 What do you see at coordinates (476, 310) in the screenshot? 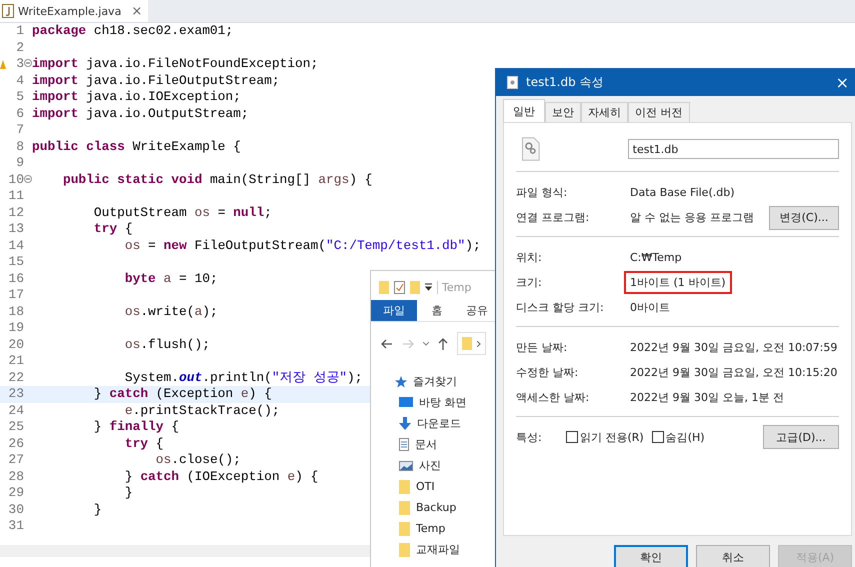
I see `ribbon-tab: 공유` at bounding box center [476, 310].